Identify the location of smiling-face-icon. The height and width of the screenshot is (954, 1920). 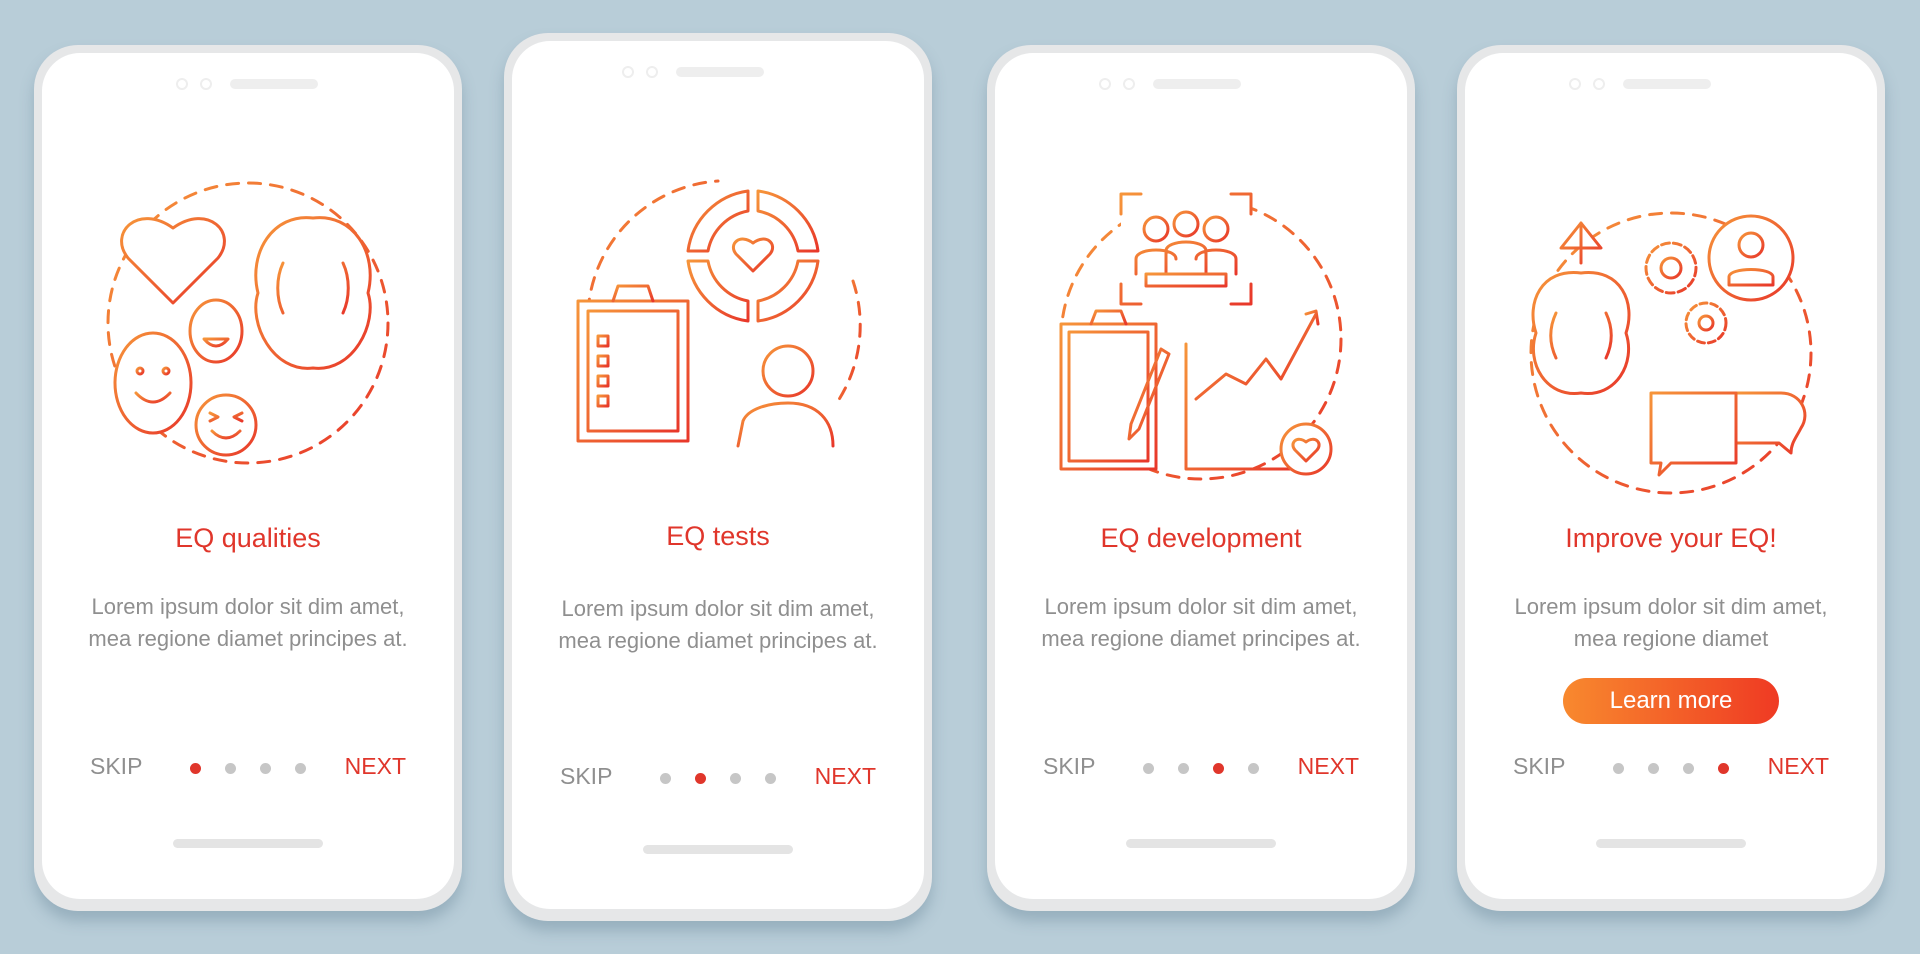
(153, 383).